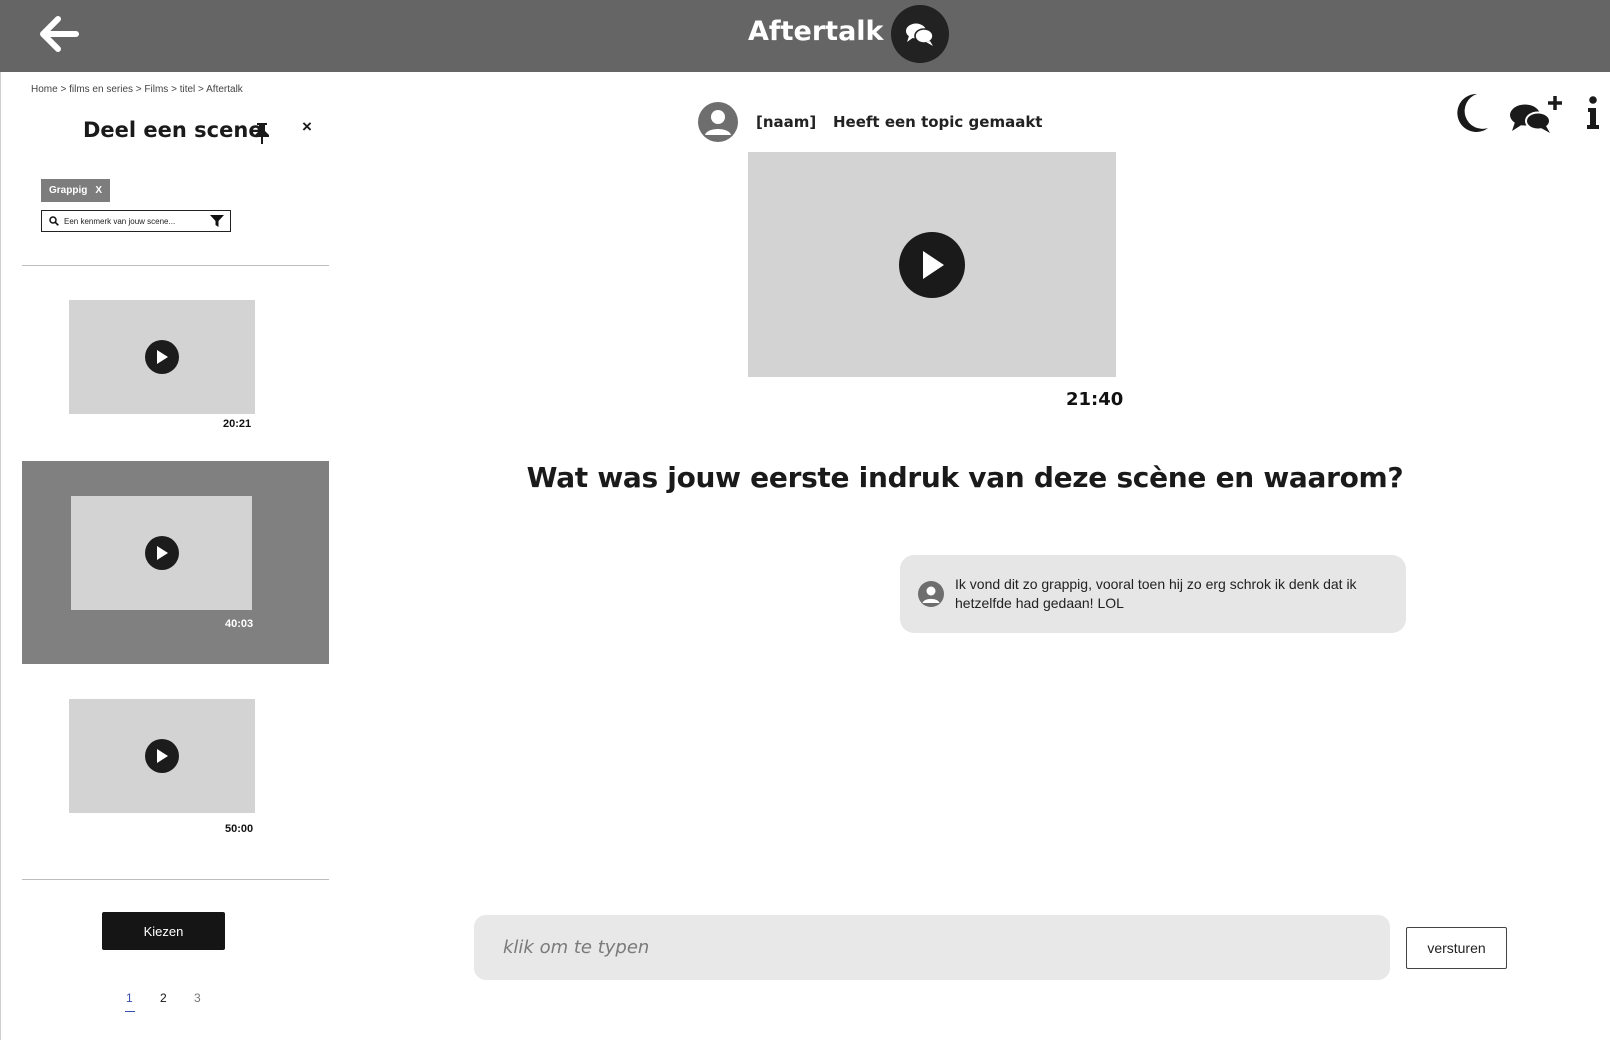  I want to click on chat-bubbles-icon, so click(920, 34).